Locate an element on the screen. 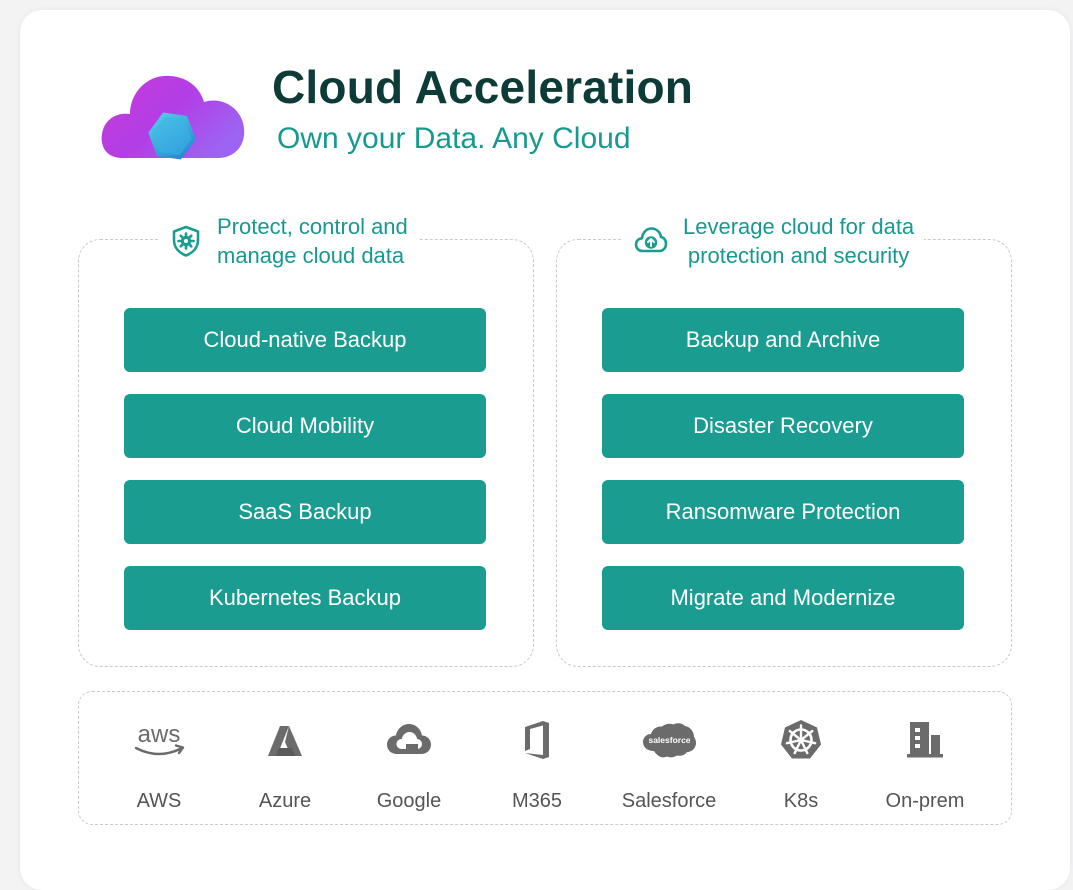  platform-label: Salesforce is located at coordinates (669, 801).